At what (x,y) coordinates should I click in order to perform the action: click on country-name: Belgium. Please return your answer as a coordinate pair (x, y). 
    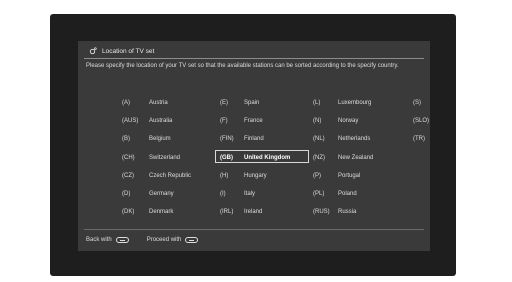
    Looking at the image, I should click on (160, 138).